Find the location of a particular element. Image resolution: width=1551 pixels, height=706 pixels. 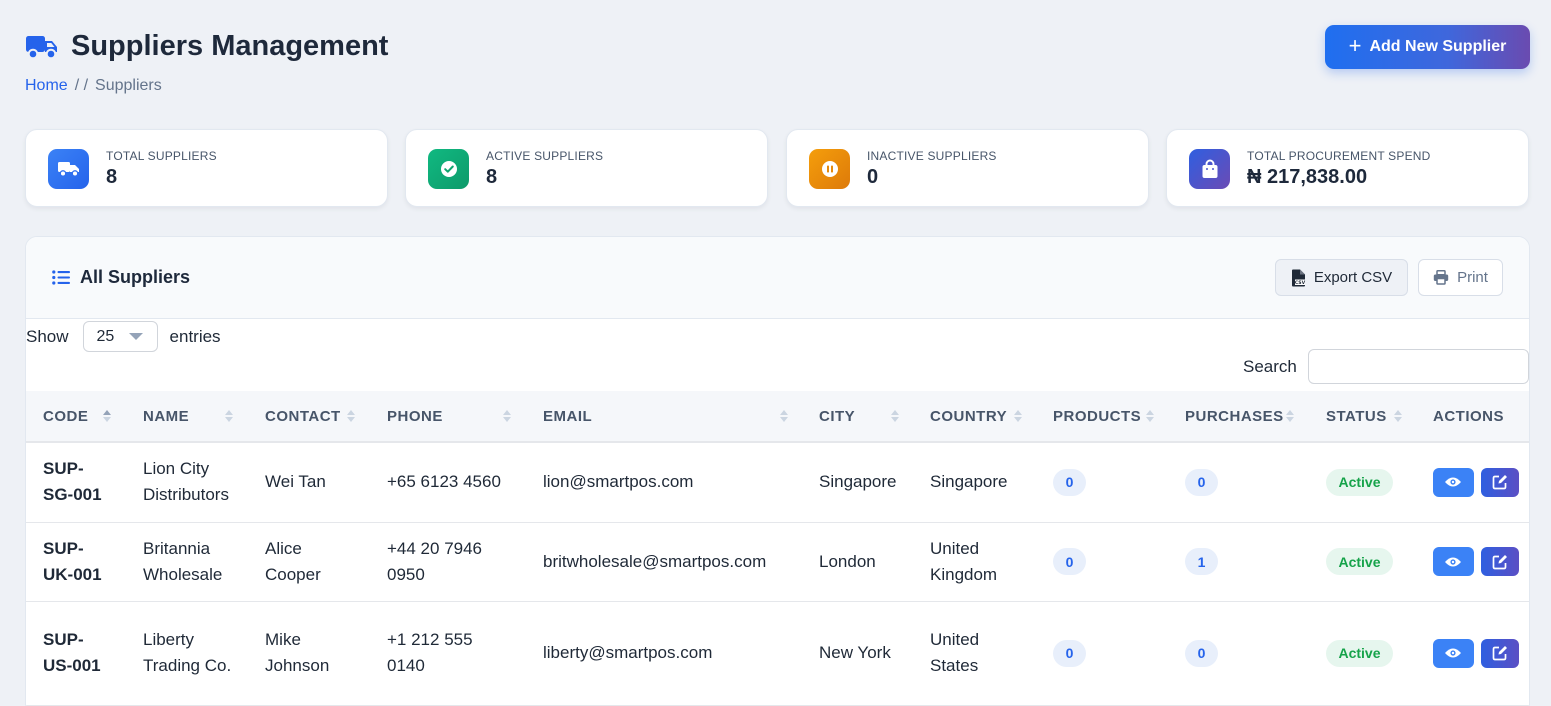

stat-label: INACTIVE SUPPLIERS is located at coordinates (932, 156).